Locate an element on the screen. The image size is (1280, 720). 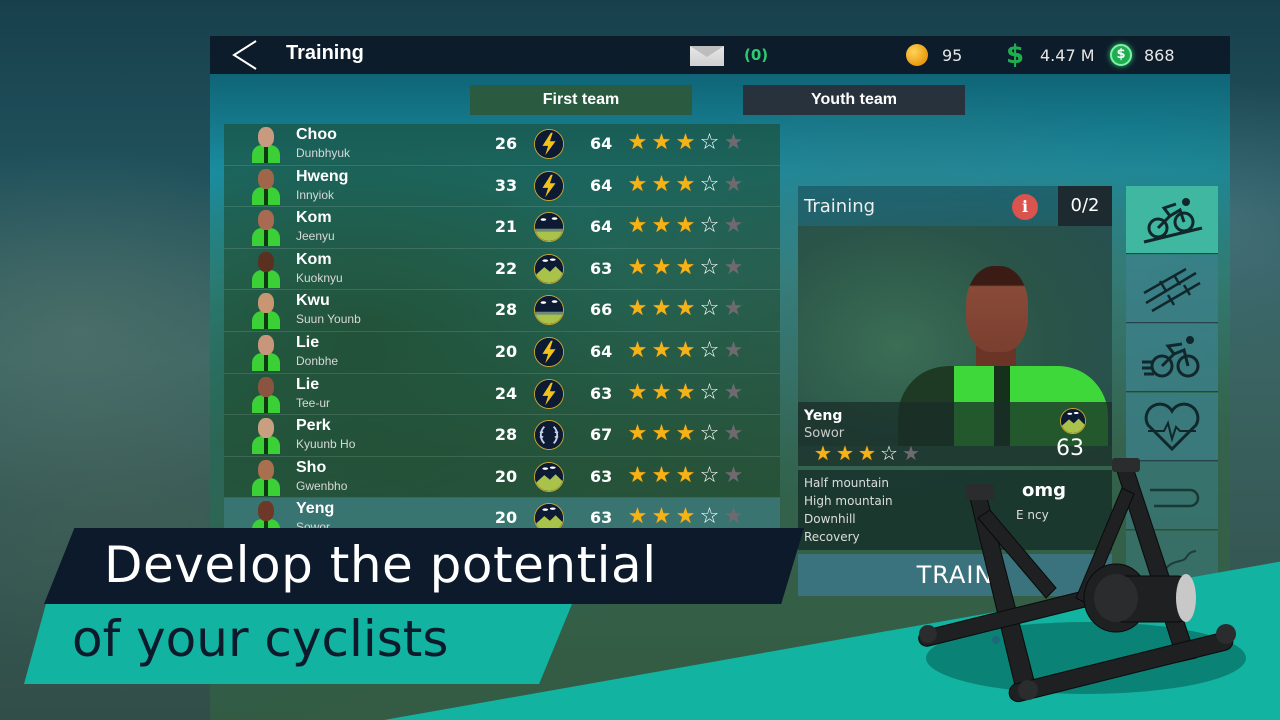
bike-trainer-image is located at coordinates (1082, 580).